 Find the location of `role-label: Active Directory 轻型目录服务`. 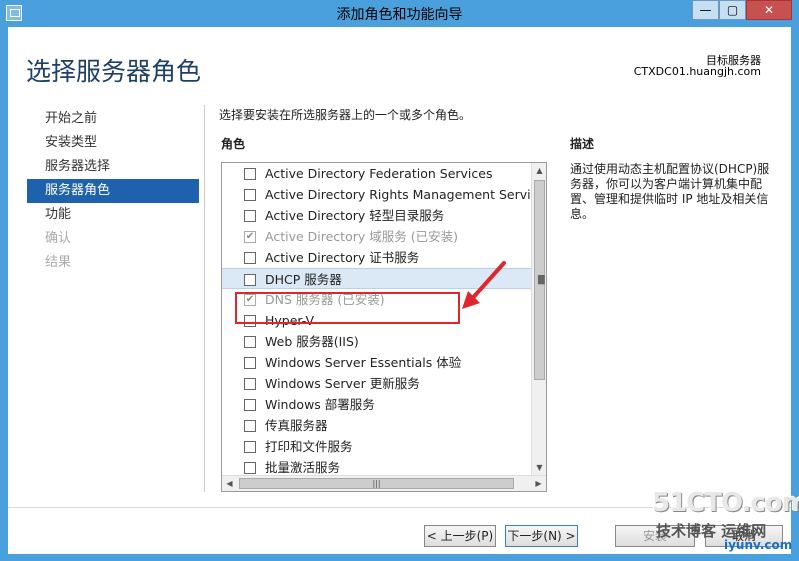

role-label: Active Directory 轻型目录服务 is located at coordinates (355, 215).